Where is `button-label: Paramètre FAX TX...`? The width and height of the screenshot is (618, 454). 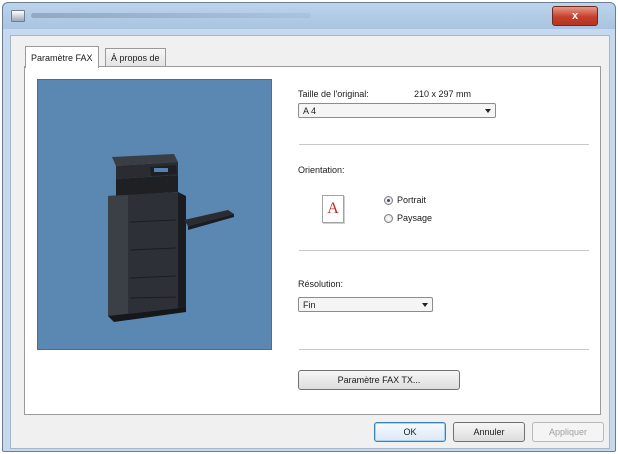
button-label: Paramètre FAX TX... is located at coordinates (379, 380).